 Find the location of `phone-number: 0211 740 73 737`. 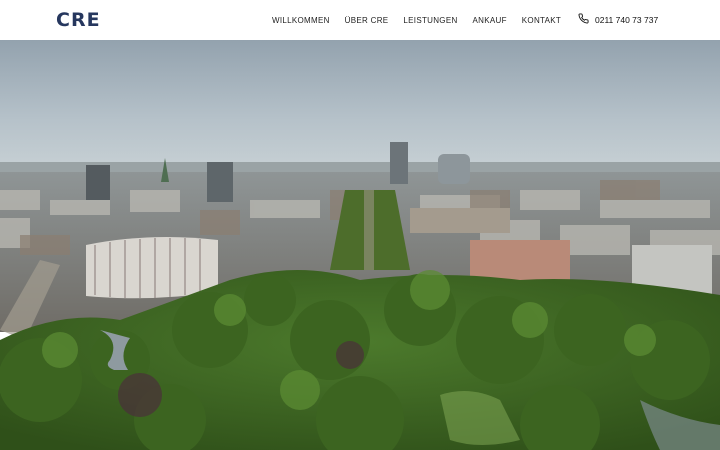

phone-number: 0211 740 73 737 is located at coordinates (627, 20).